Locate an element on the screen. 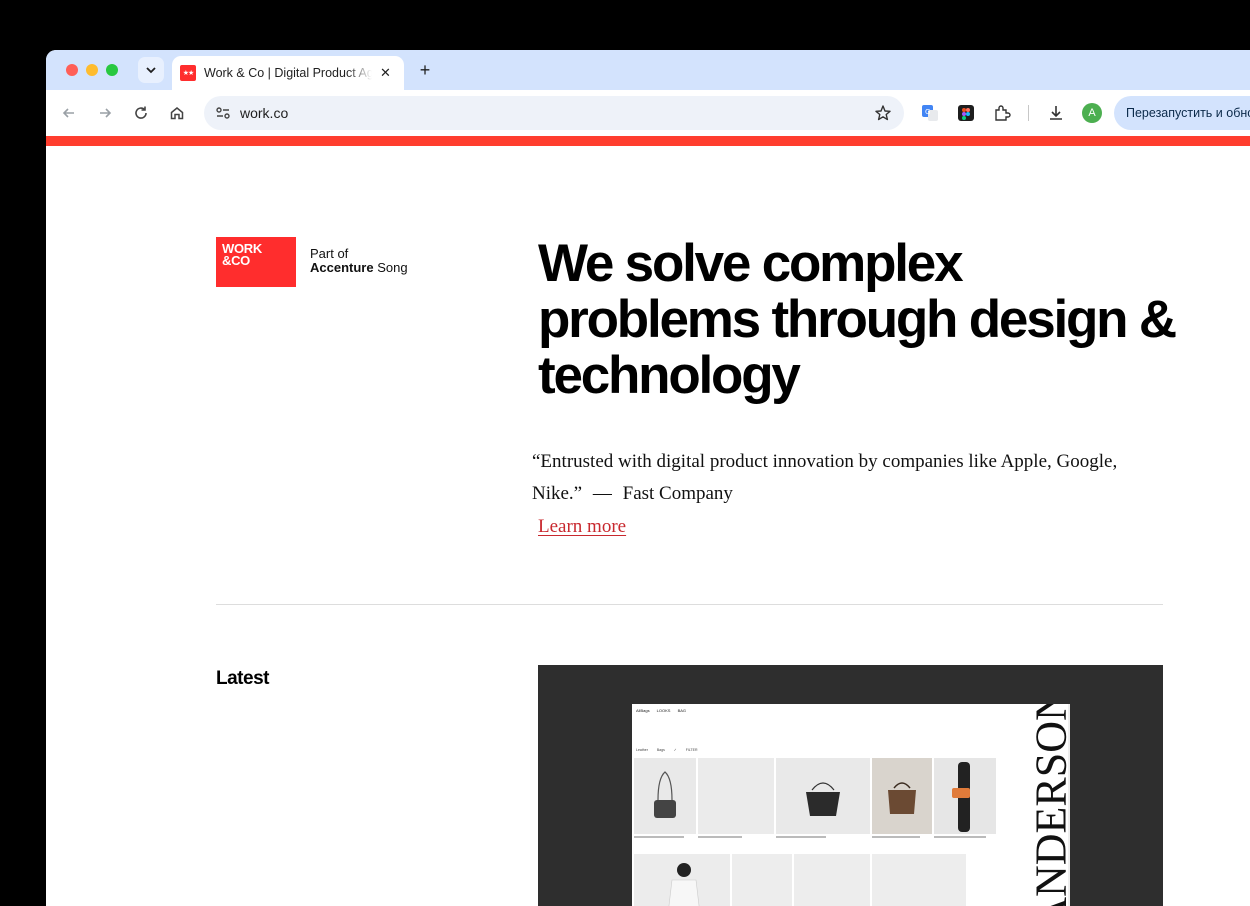 This screenshot has width=1250, height=906. back-button is located at coordinates (69, 113).